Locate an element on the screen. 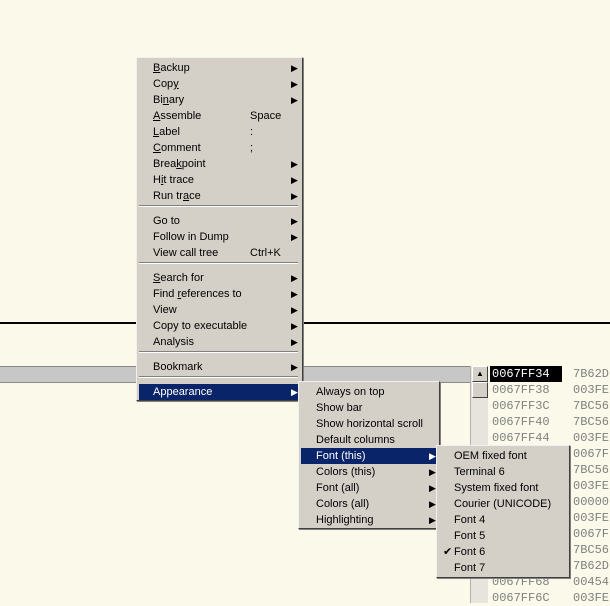  menu-item: Copy ▶ is located at coordinates (219, 84).